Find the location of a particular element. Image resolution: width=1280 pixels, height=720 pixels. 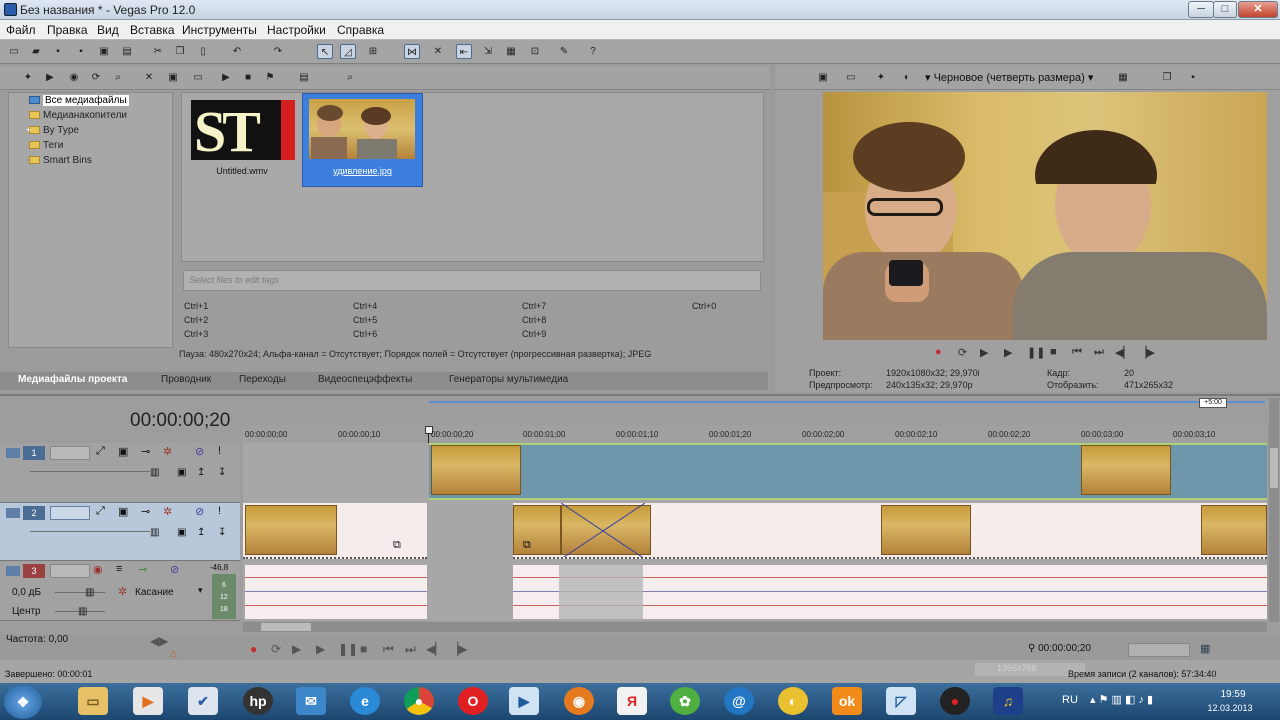

flask-icon: ✎ is located at coordinates (564, 51).